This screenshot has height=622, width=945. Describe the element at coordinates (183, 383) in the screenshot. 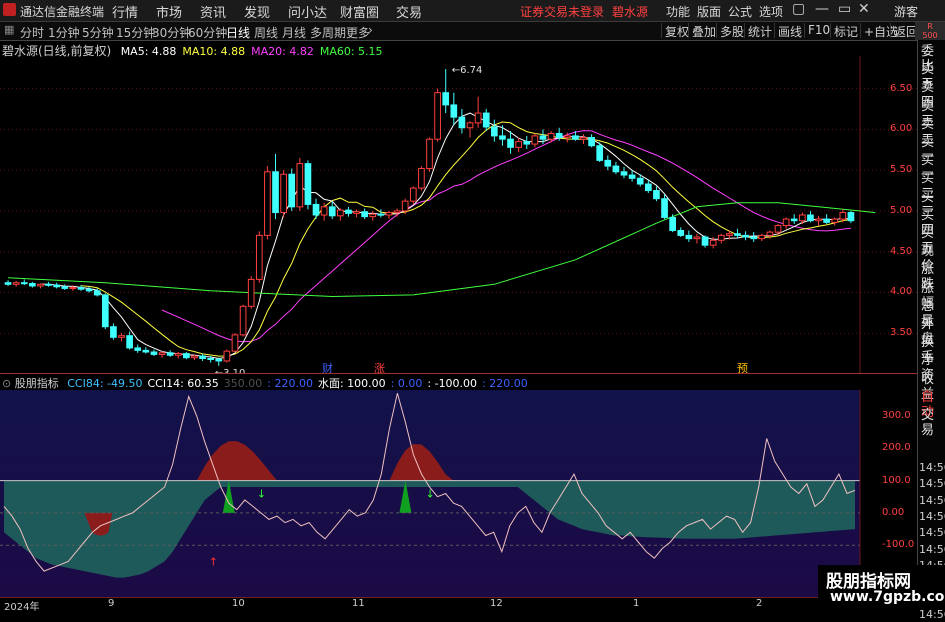

I see `indicator-legend-item: CCI14: 60.35` at that location.